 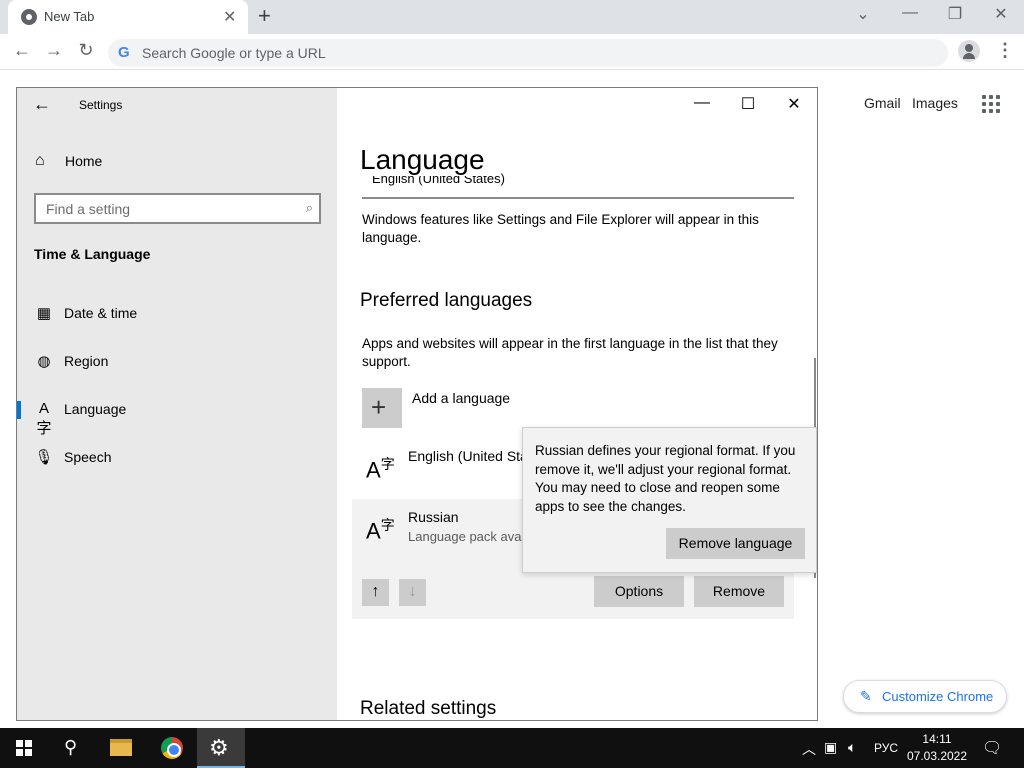 What do you see at coordinates (264, 16) in the screenshot?
I see `new-tab-button: +` at bounding box center [264, 16].